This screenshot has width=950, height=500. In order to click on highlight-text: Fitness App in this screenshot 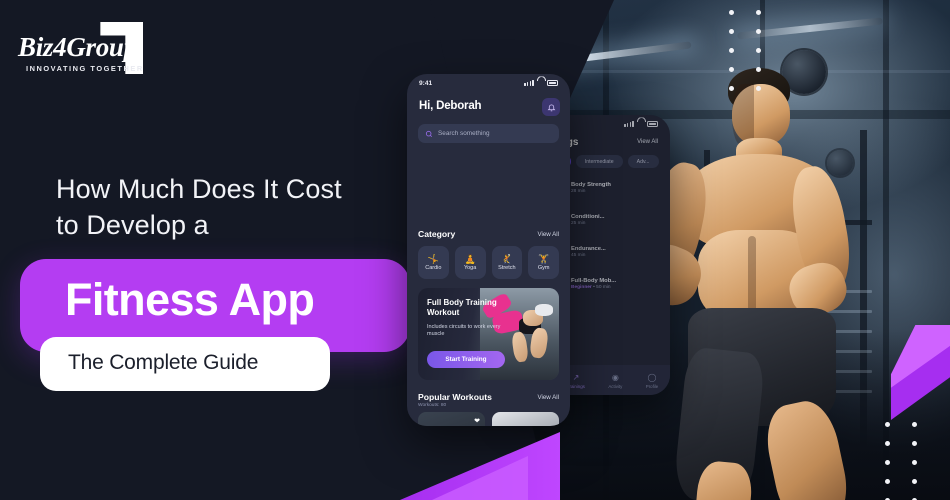, I will do `click(190, 299)`.